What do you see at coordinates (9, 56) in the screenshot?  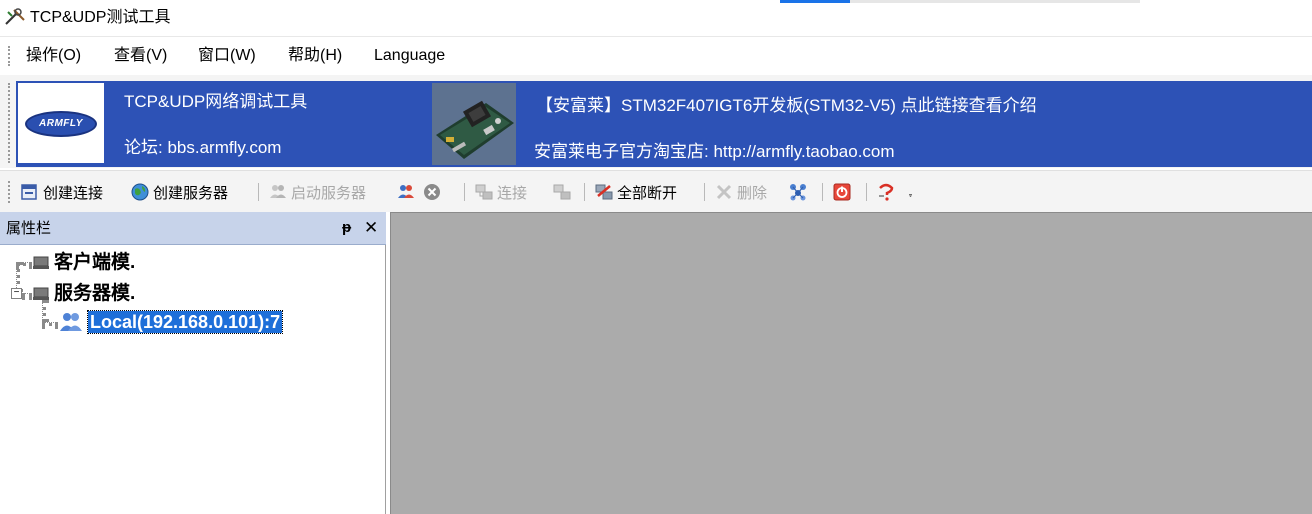 I see `menu-grip` at bounding box center [9, 56].